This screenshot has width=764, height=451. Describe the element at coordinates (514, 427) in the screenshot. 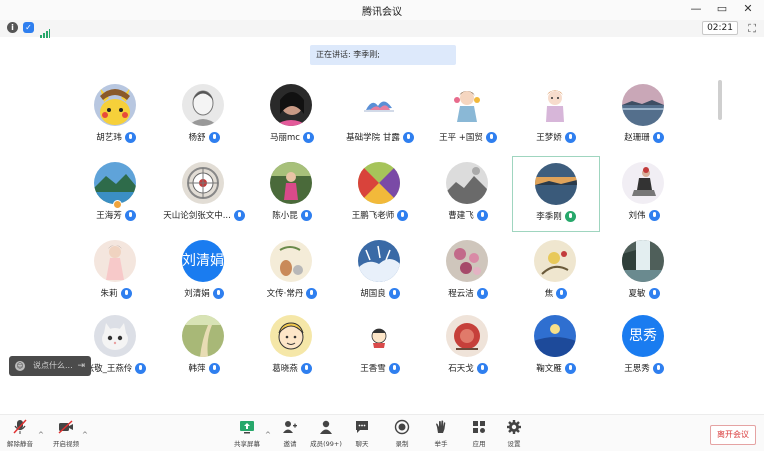

I see `gear-icon` at that location.